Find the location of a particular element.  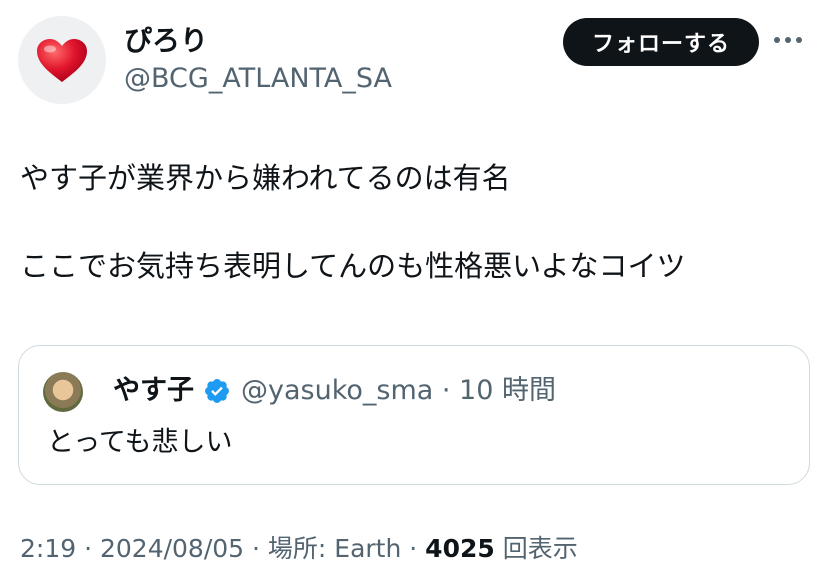

tweet-blank-line is located at coordinates (415, 222).